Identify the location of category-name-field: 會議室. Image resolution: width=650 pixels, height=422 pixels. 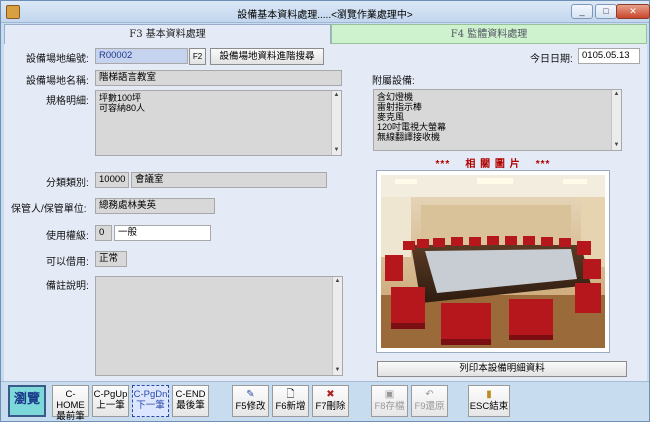
(229, 180).